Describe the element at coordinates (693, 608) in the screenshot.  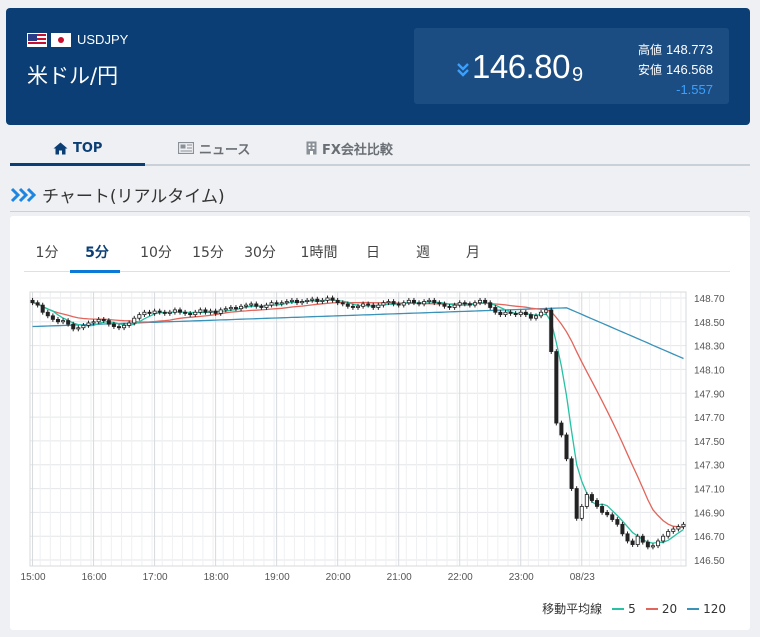
I see `legend-ma120-swatch` at that location.